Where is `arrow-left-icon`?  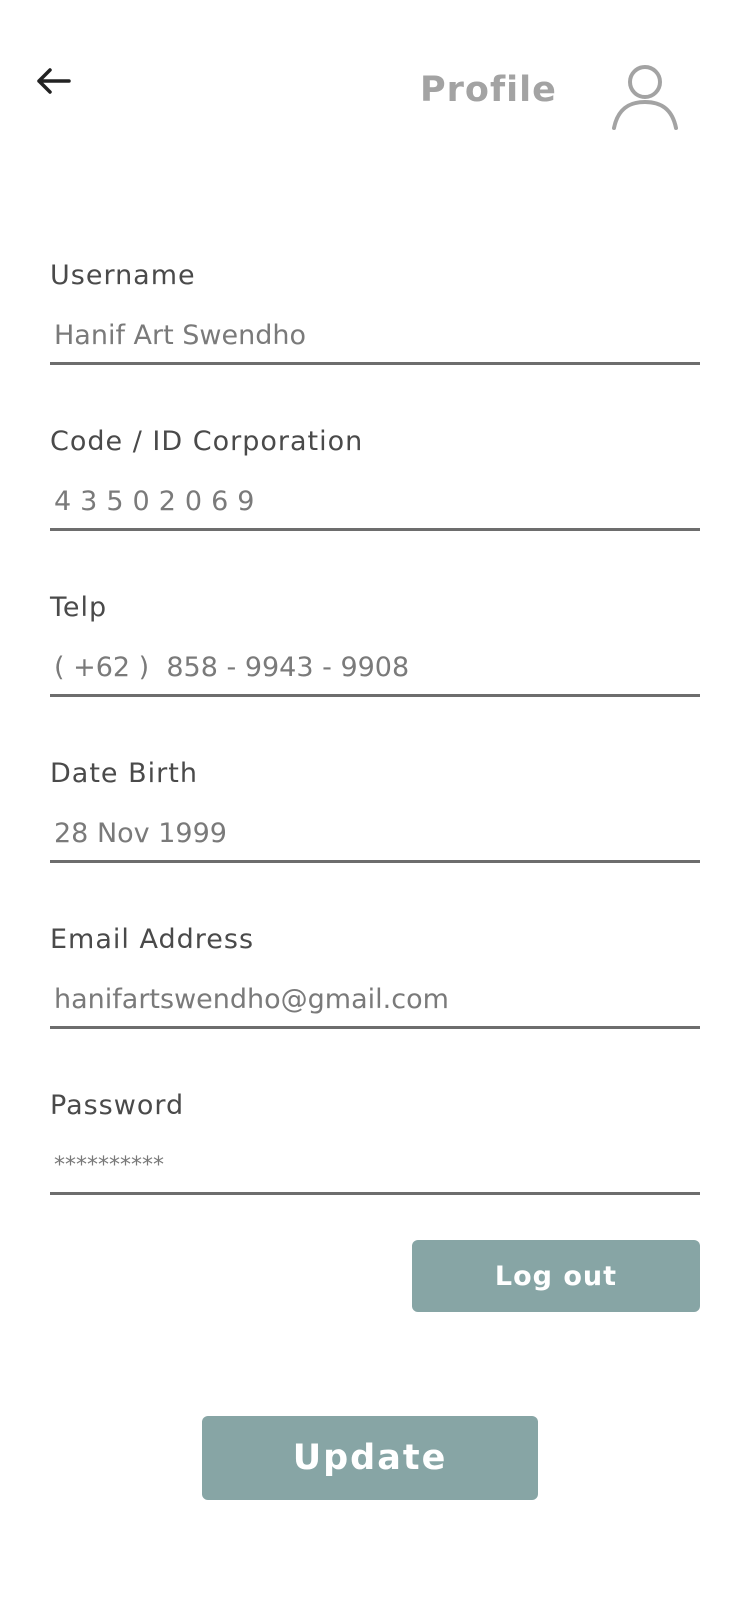
arrow-left-icon is located at coordinates (54, 81).